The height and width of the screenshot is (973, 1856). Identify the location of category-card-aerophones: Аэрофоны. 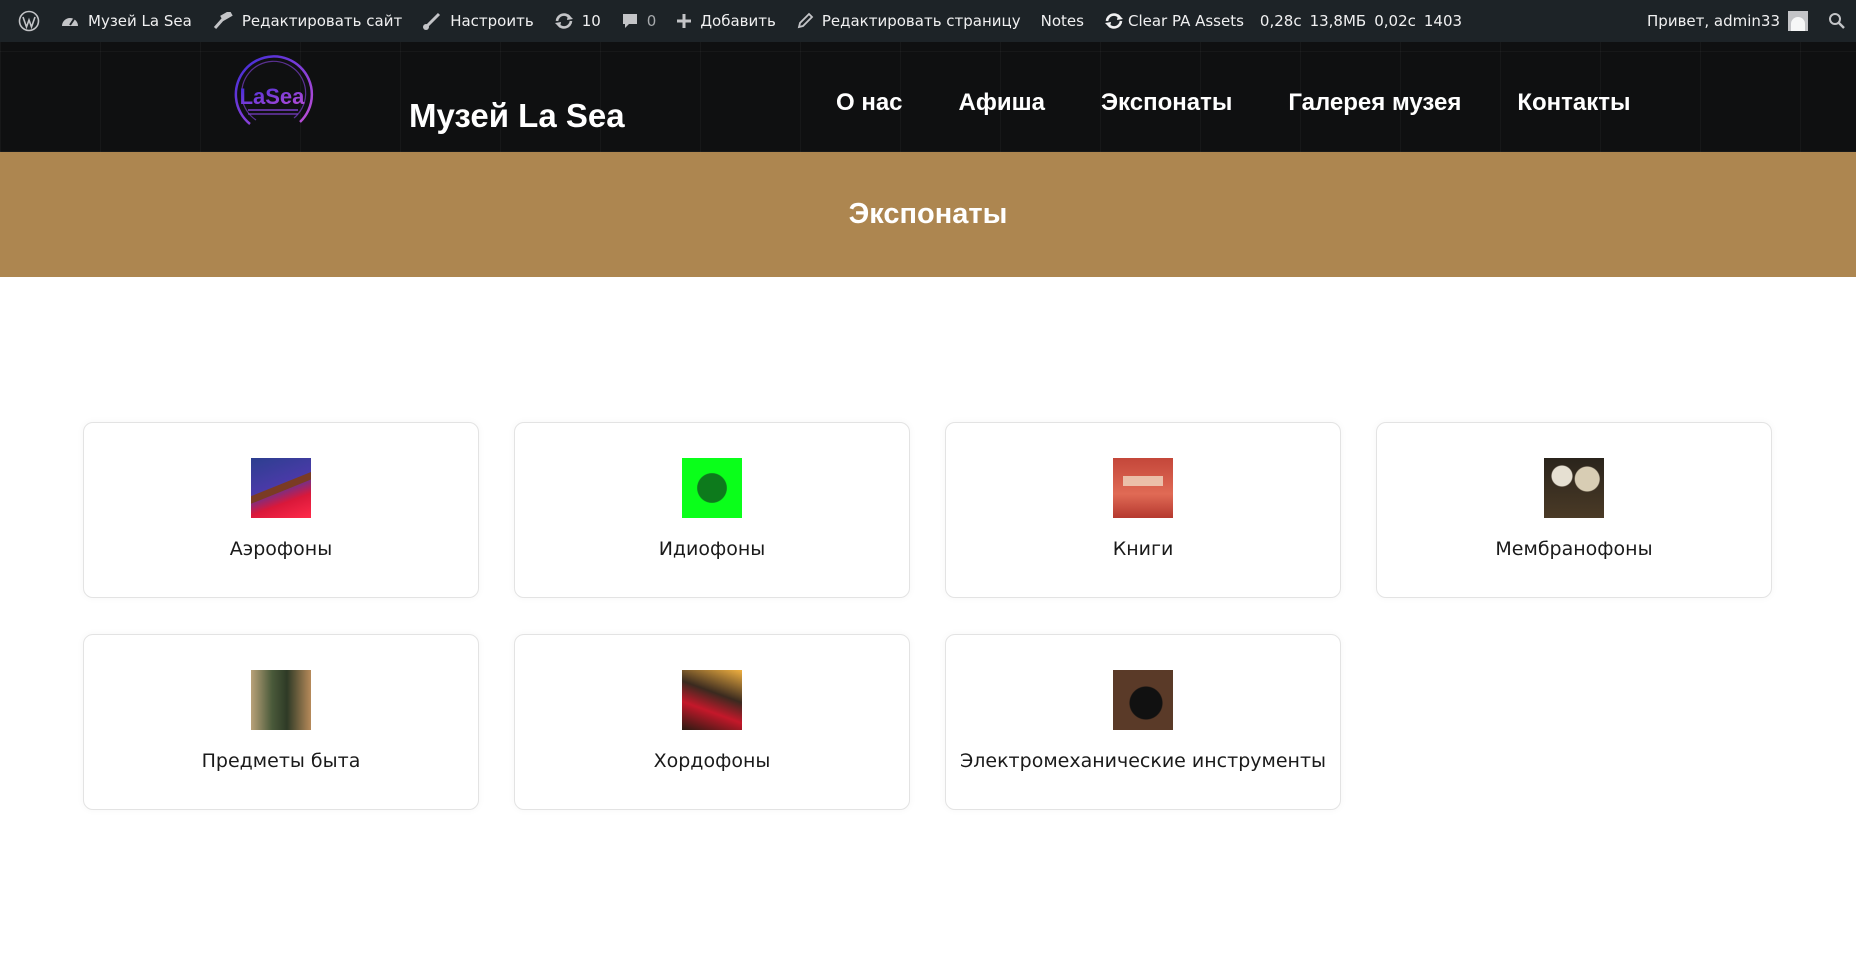
(281, 510).